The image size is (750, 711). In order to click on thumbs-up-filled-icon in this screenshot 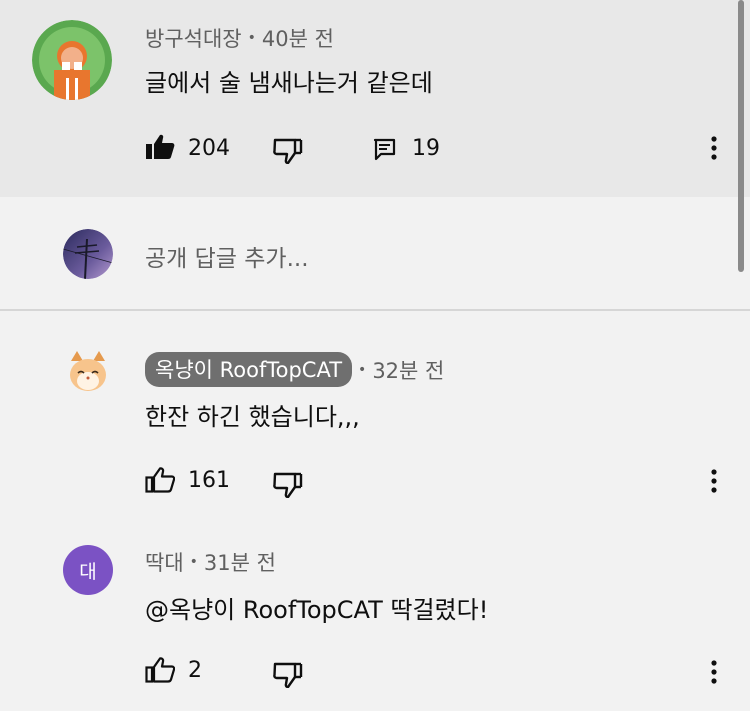, I will do `click(160, 146)`.